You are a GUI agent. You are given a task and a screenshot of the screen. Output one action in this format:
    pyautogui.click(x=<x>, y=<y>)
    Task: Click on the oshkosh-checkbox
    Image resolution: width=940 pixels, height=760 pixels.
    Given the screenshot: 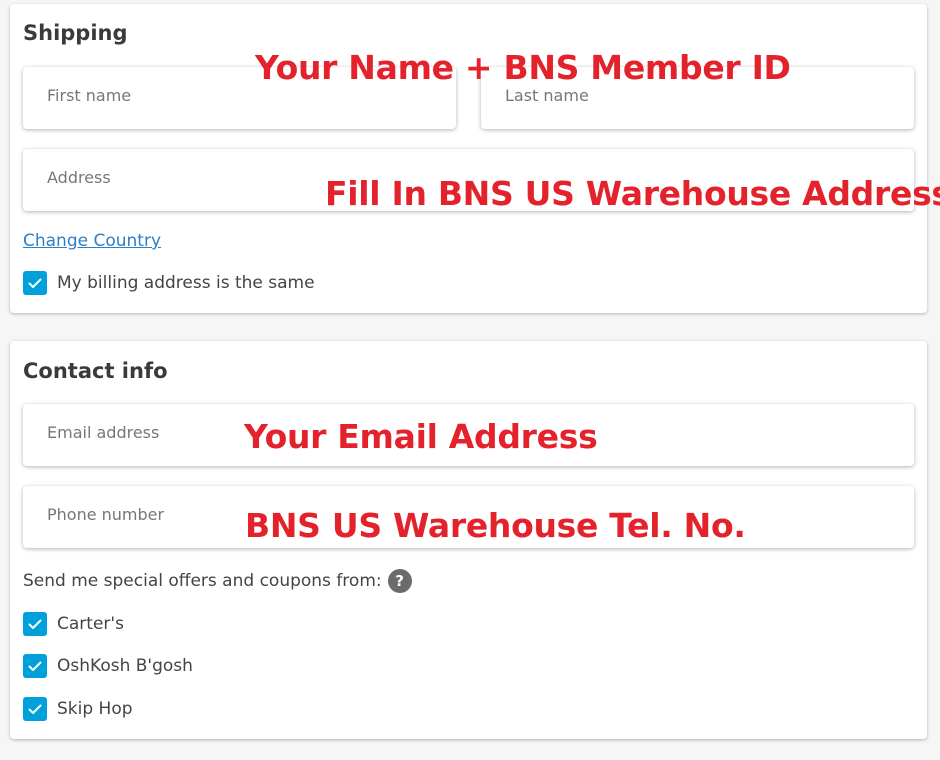 What is the action you would take?
    pyautogui.click(x=35, y=666)
    